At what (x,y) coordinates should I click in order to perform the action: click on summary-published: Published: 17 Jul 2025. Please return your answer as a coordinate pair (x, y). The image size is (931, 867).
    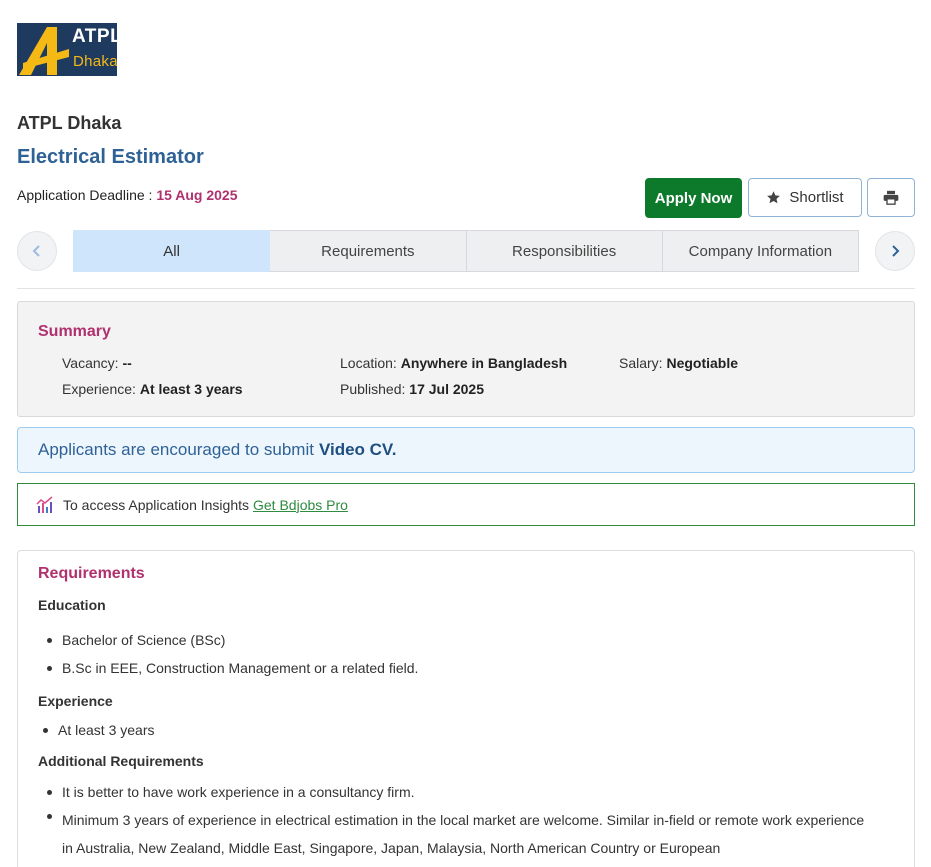
    Looking at the image, I should click on (412, 389).